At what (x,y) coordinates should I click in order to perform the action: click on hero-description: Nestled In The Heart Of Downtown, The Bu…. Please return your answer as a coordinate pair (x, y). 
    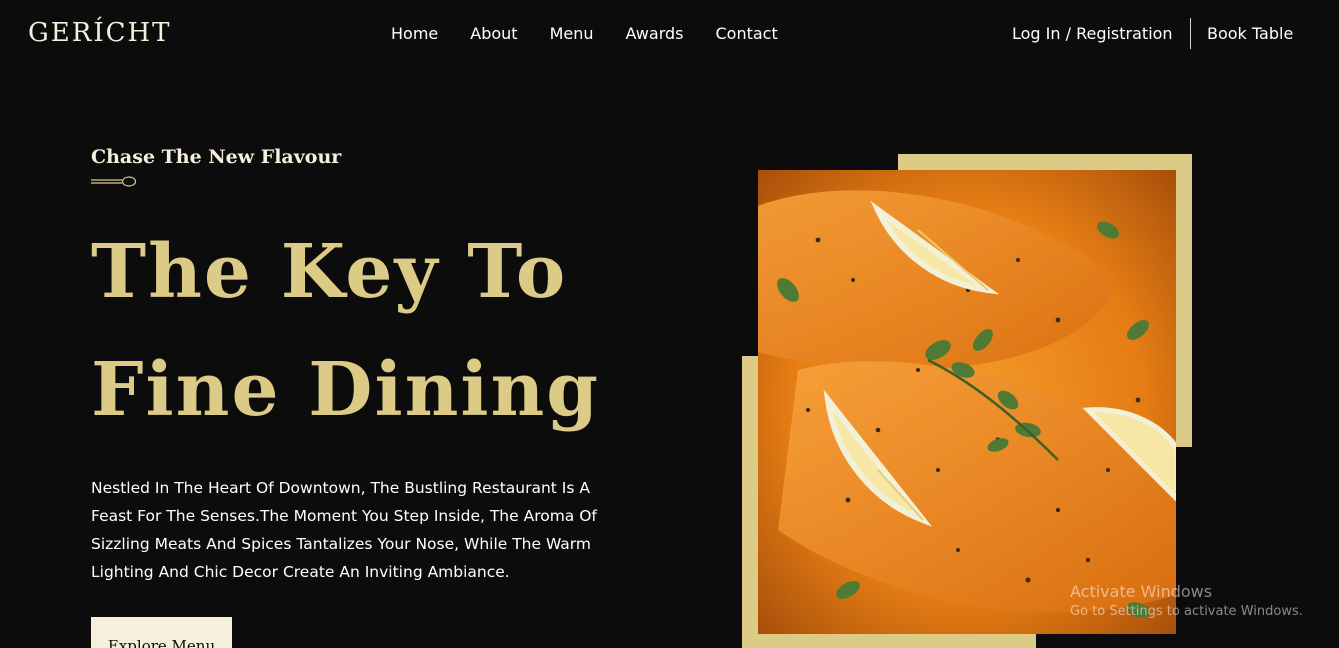
    Looking at the image, I should click on (344, 530).